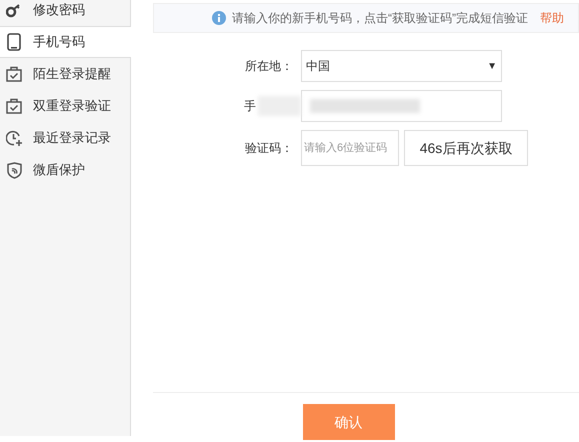 The height and width of the screenshot is (442, 579). Describe the element at coordinates (14, 138) in the screenshot. I see `clock-plus-icon` at that location.